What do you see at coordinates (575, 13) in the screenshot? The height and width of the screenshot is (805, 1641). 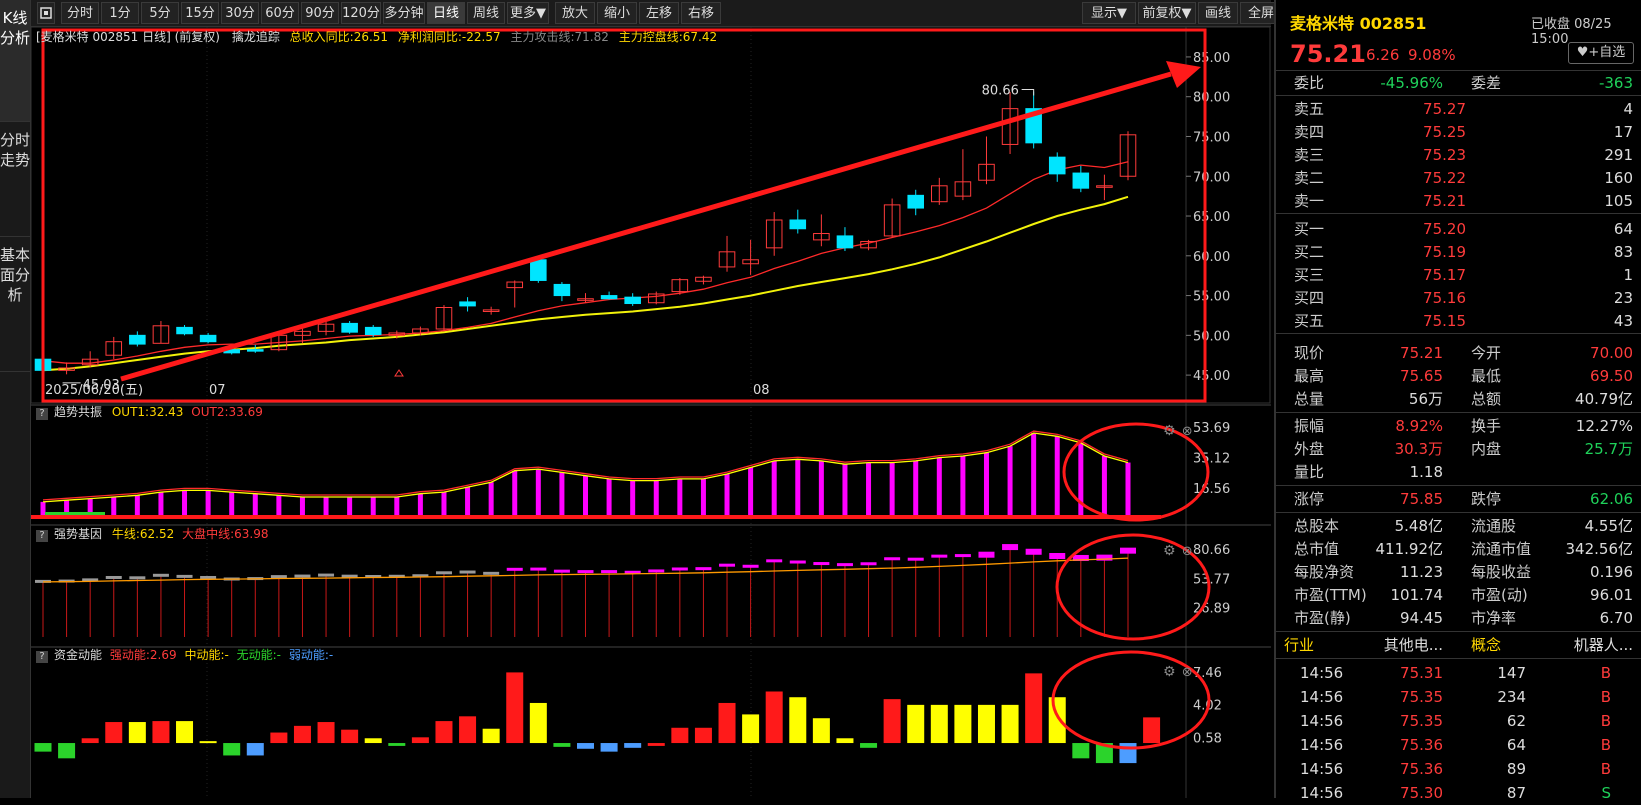 I see `chart-action-button: 放大` at bounding box center [575, 13].